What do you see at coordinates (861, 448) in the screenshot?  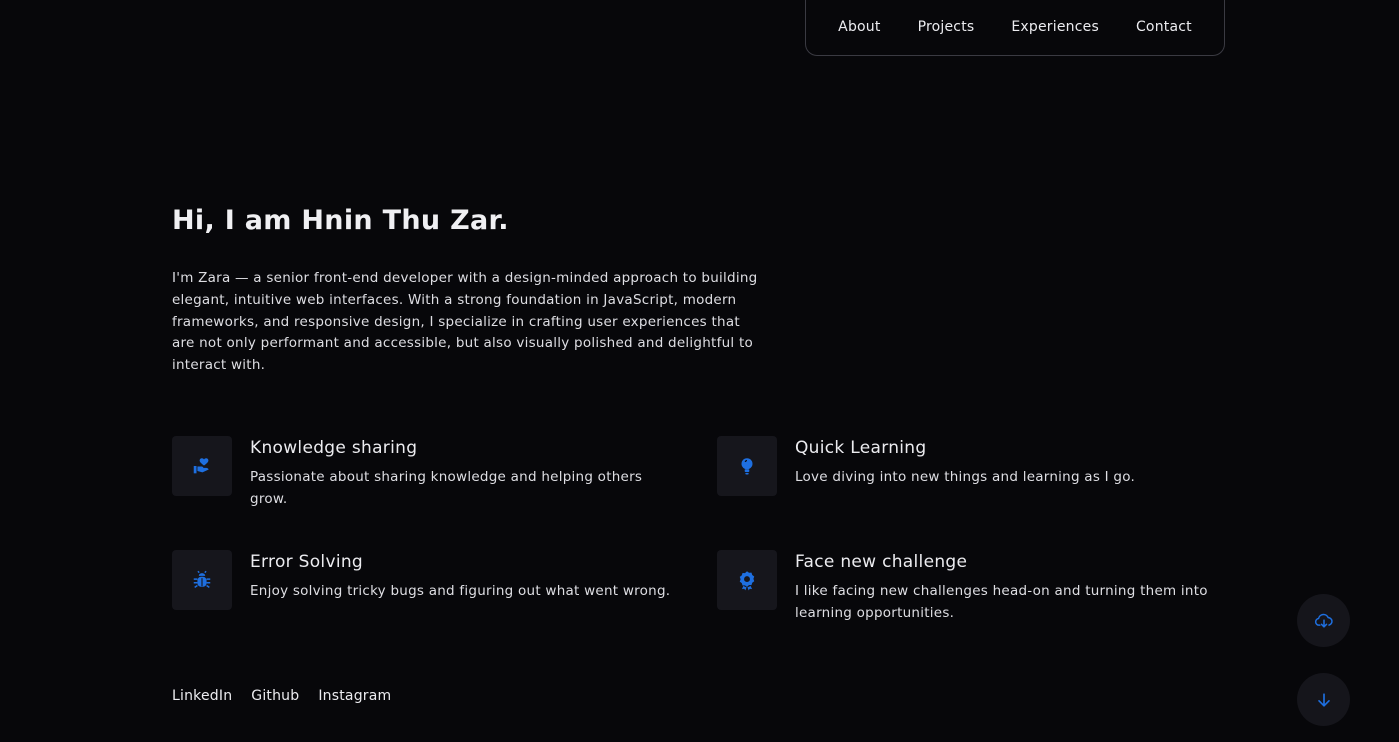 I see `feature-title: Quick Learning` at bounding box center [861, 448].